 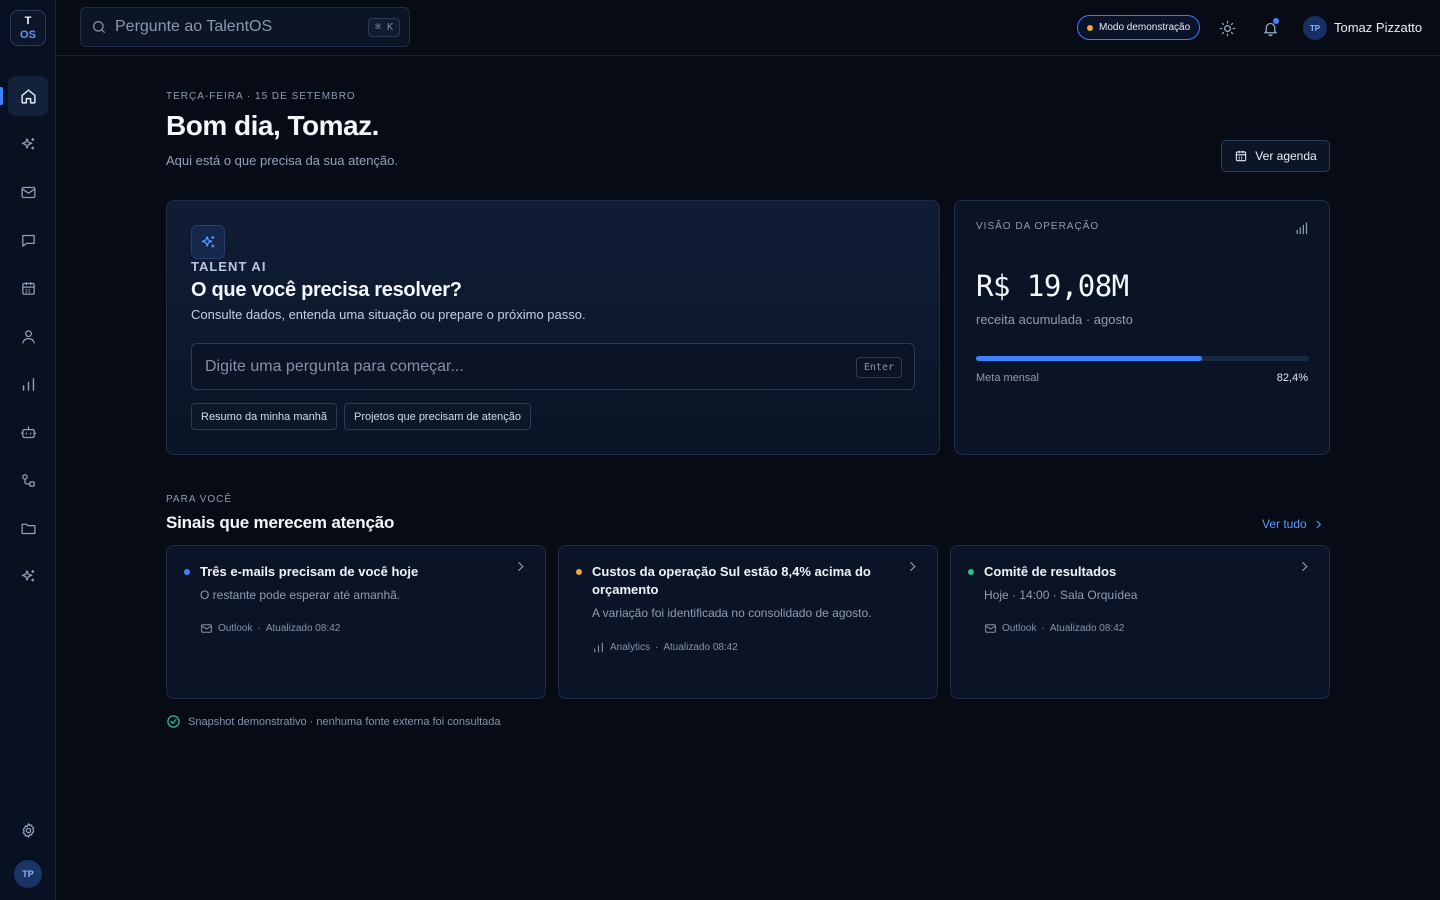 I want to click on search-input: Pergunte ao TalentOS ⌘ K, so click(x=245, y=27).